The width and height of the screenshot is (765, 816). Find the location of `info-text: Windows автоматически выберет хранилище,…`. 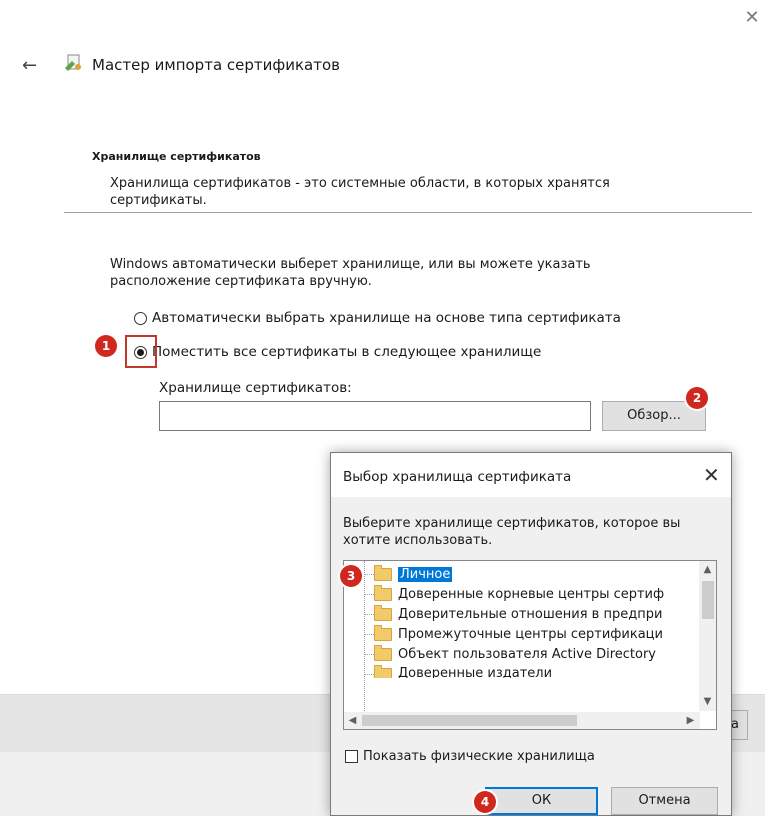

info-text: Windows автоматически выберет хранилище,… is located at coordinates (350, 273).